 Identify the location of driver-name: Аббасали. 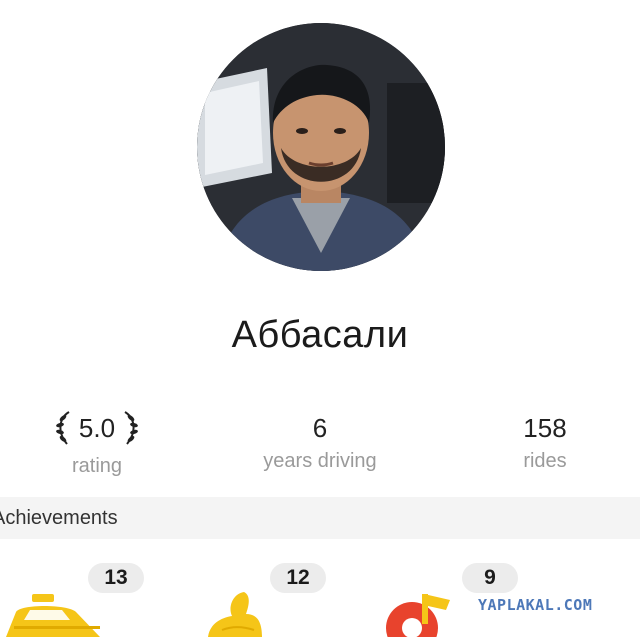
(320, 335).